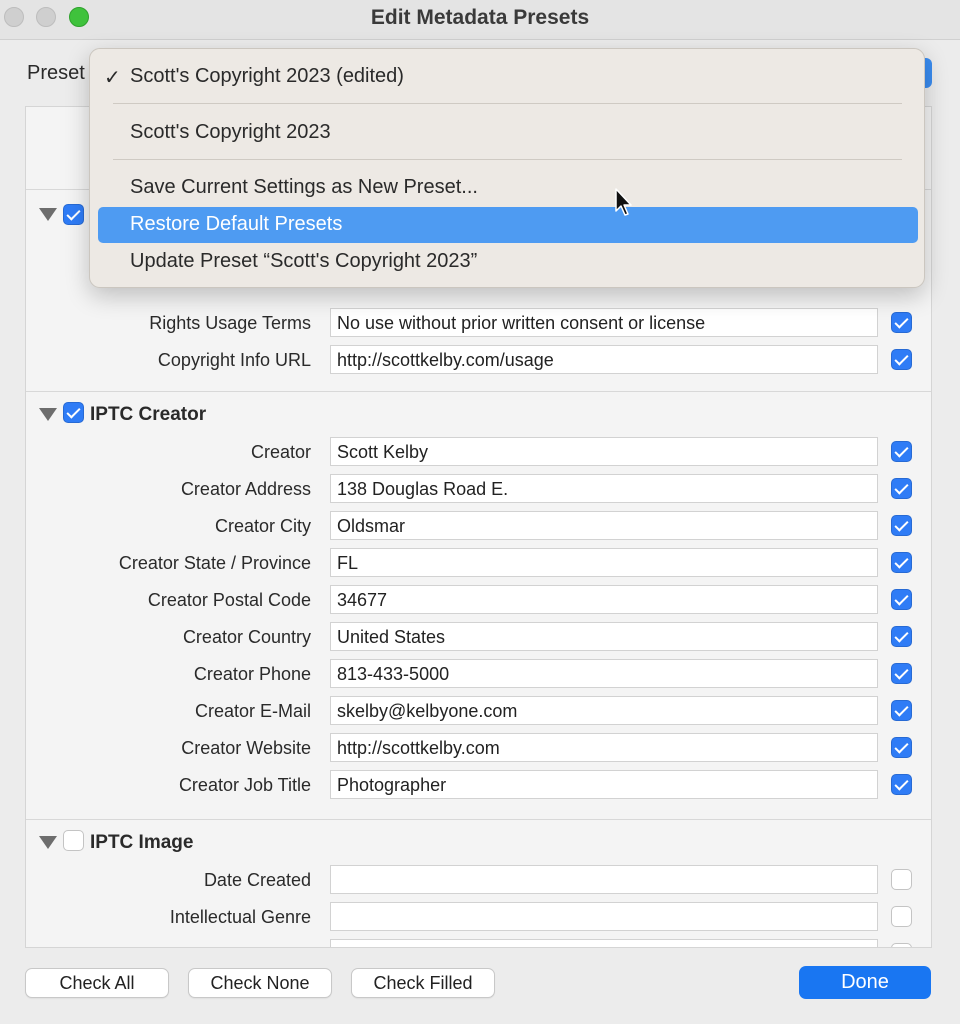 The width and height of the screenshot is (960, 1024). What do you see at coordinates (604, 916) in the screenshot?
I see `intellectual-genre-field` at bounding box center [604, 916].